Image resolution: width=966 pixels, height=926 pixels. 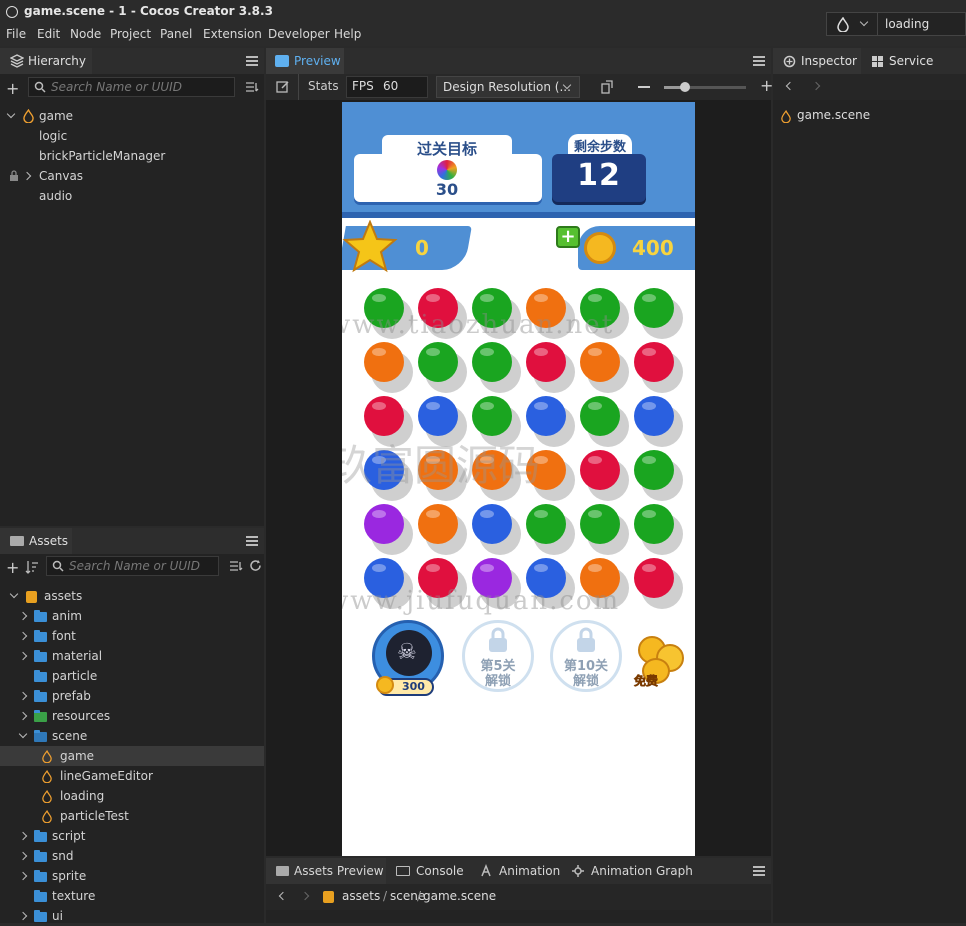 I want to click on tree-node-logic: logic, so click(x=53, y=136).